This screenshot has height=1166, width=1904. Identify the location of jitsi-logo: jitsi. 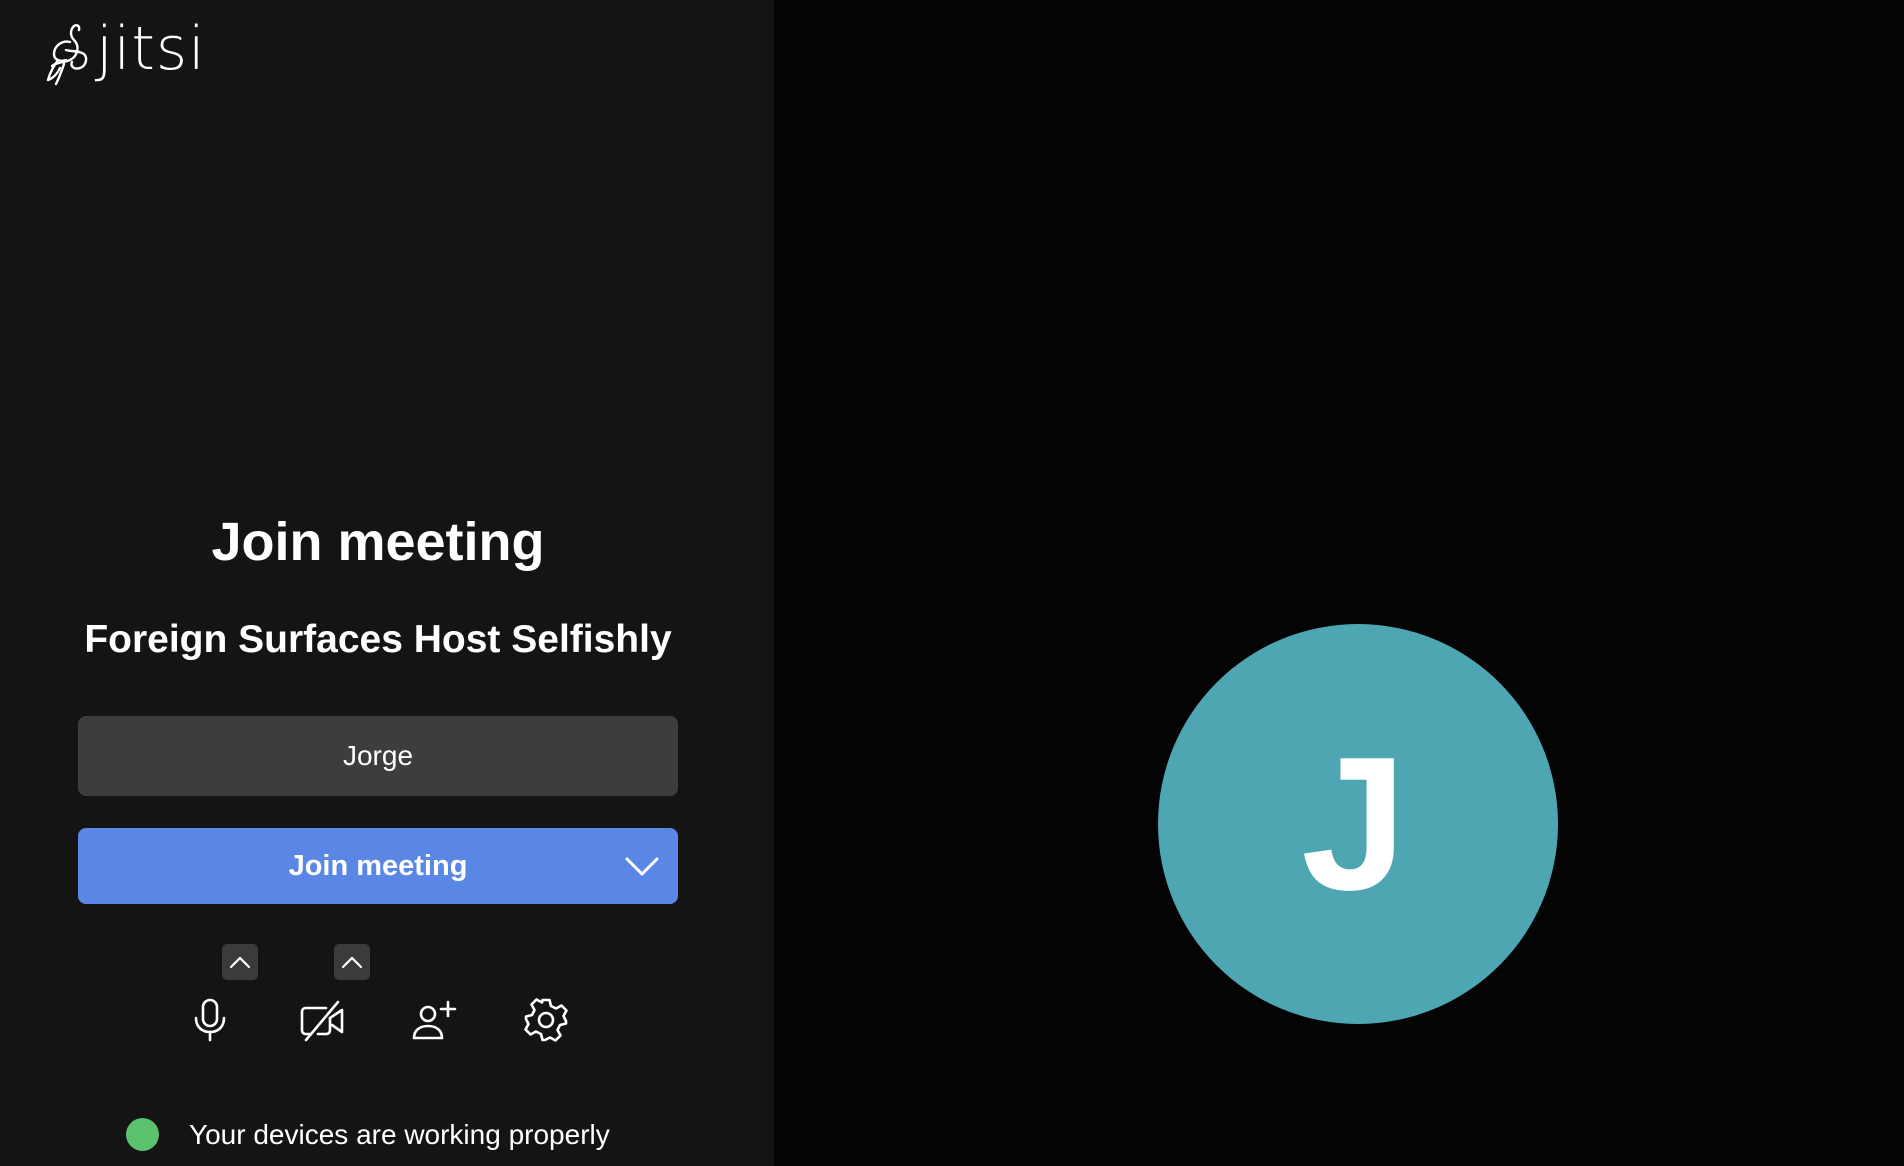
(125, 53).